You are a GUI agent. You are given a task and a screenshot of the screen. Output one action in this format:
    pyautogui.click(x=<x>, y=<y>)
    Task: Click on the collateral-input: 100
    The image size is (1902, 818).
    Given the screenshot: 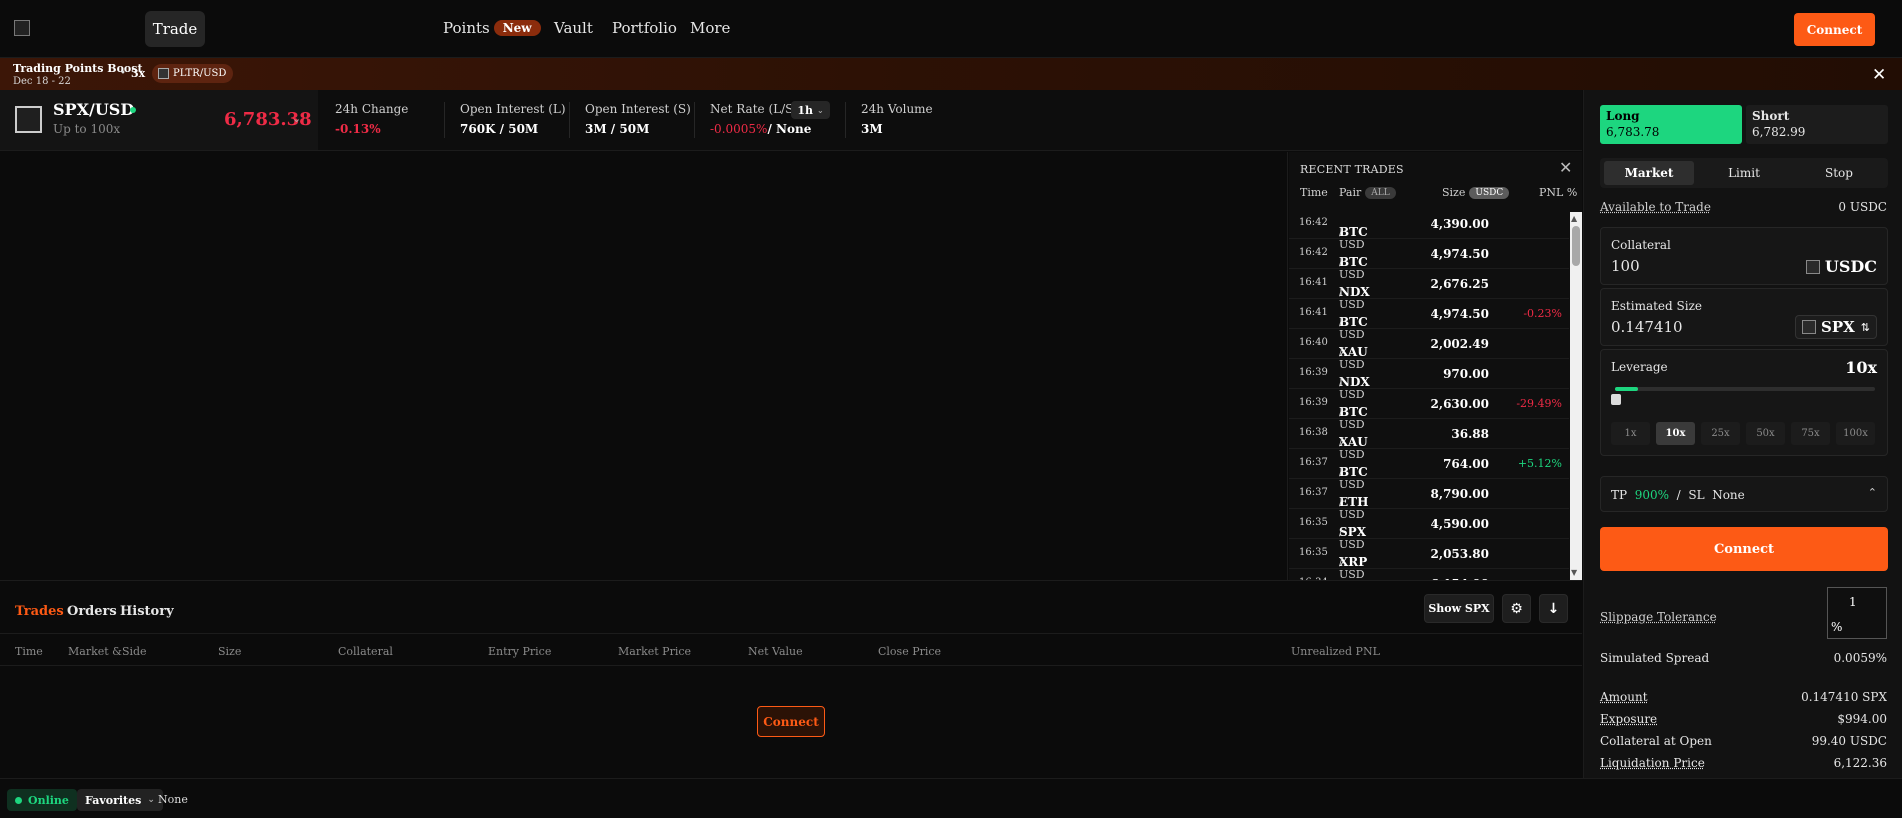 What is the action you would take?
    pyautogui.click(x=1625, y=266)
    